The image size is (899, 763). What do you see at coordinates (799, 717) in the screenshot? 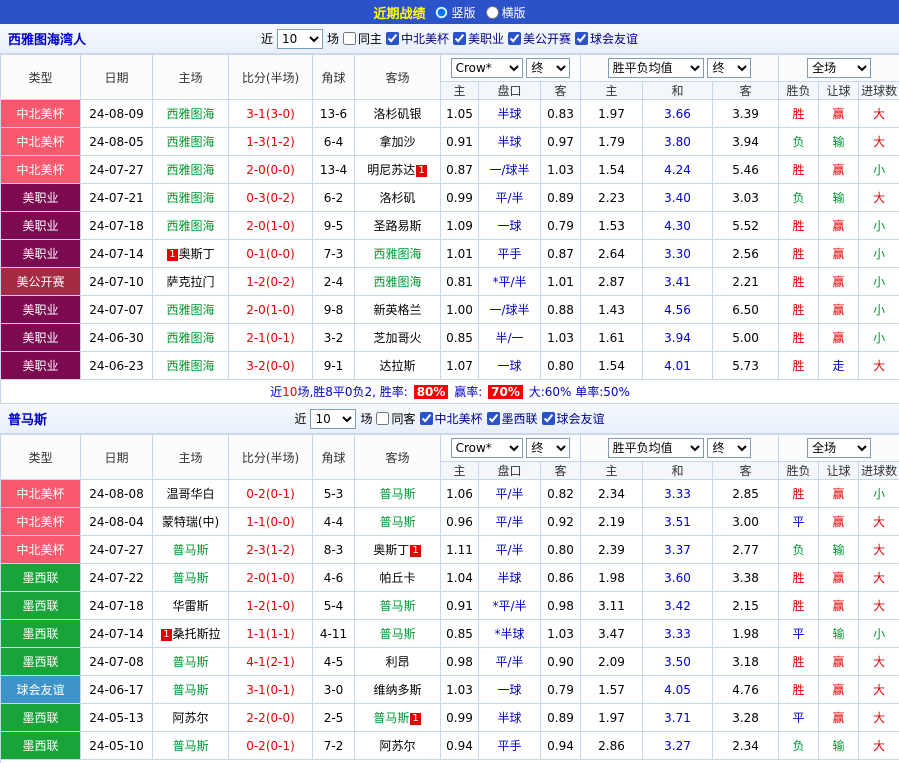
I see `result-wdl-cell: 平` at bounding box center [799, 717].